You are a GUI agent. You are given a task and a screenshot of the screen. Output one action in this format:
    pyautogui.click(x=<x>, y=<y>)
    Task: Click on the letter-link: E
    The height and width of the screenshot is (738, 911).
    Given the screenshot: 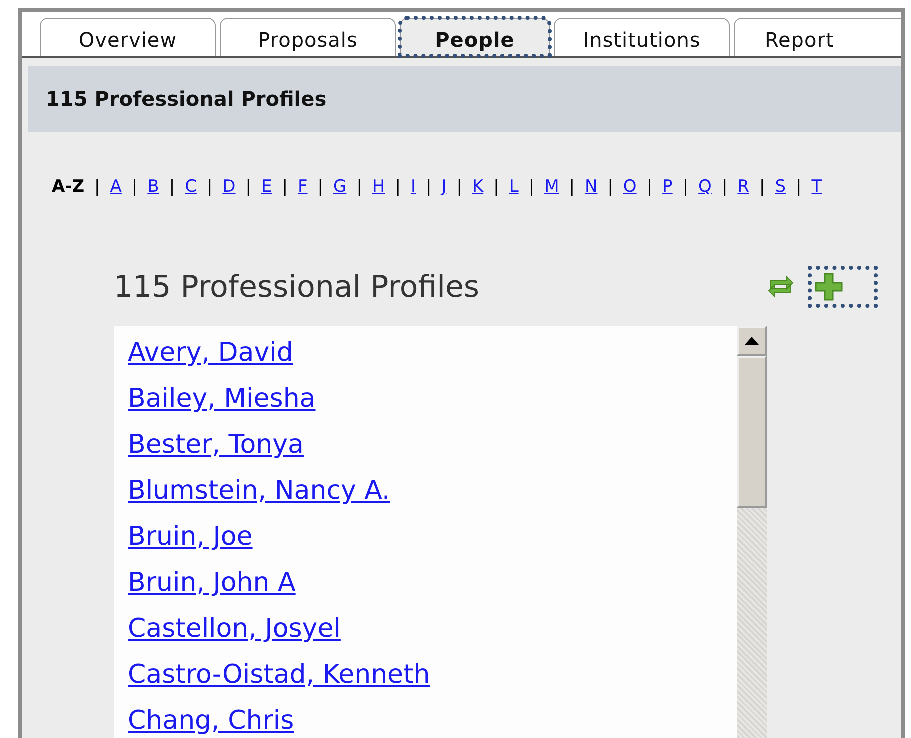 What is the action you would take?
    pyautogui.click(x=267, y=187)
    